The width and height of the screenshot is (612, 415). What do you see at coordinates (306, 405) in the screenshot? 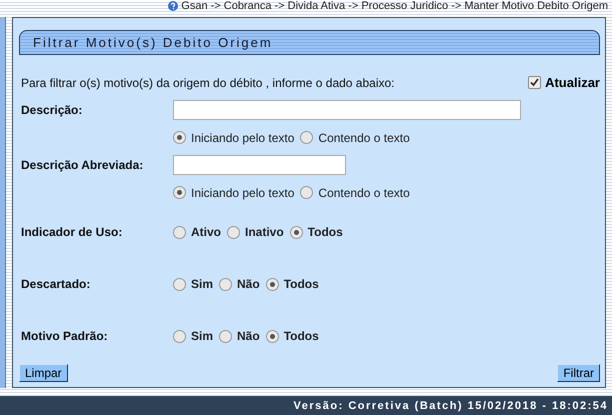
I see `version-bar: Versão: Corretiva (Batch) 15/02/2018 - 18:02:54` at bounding box center [306, 405].